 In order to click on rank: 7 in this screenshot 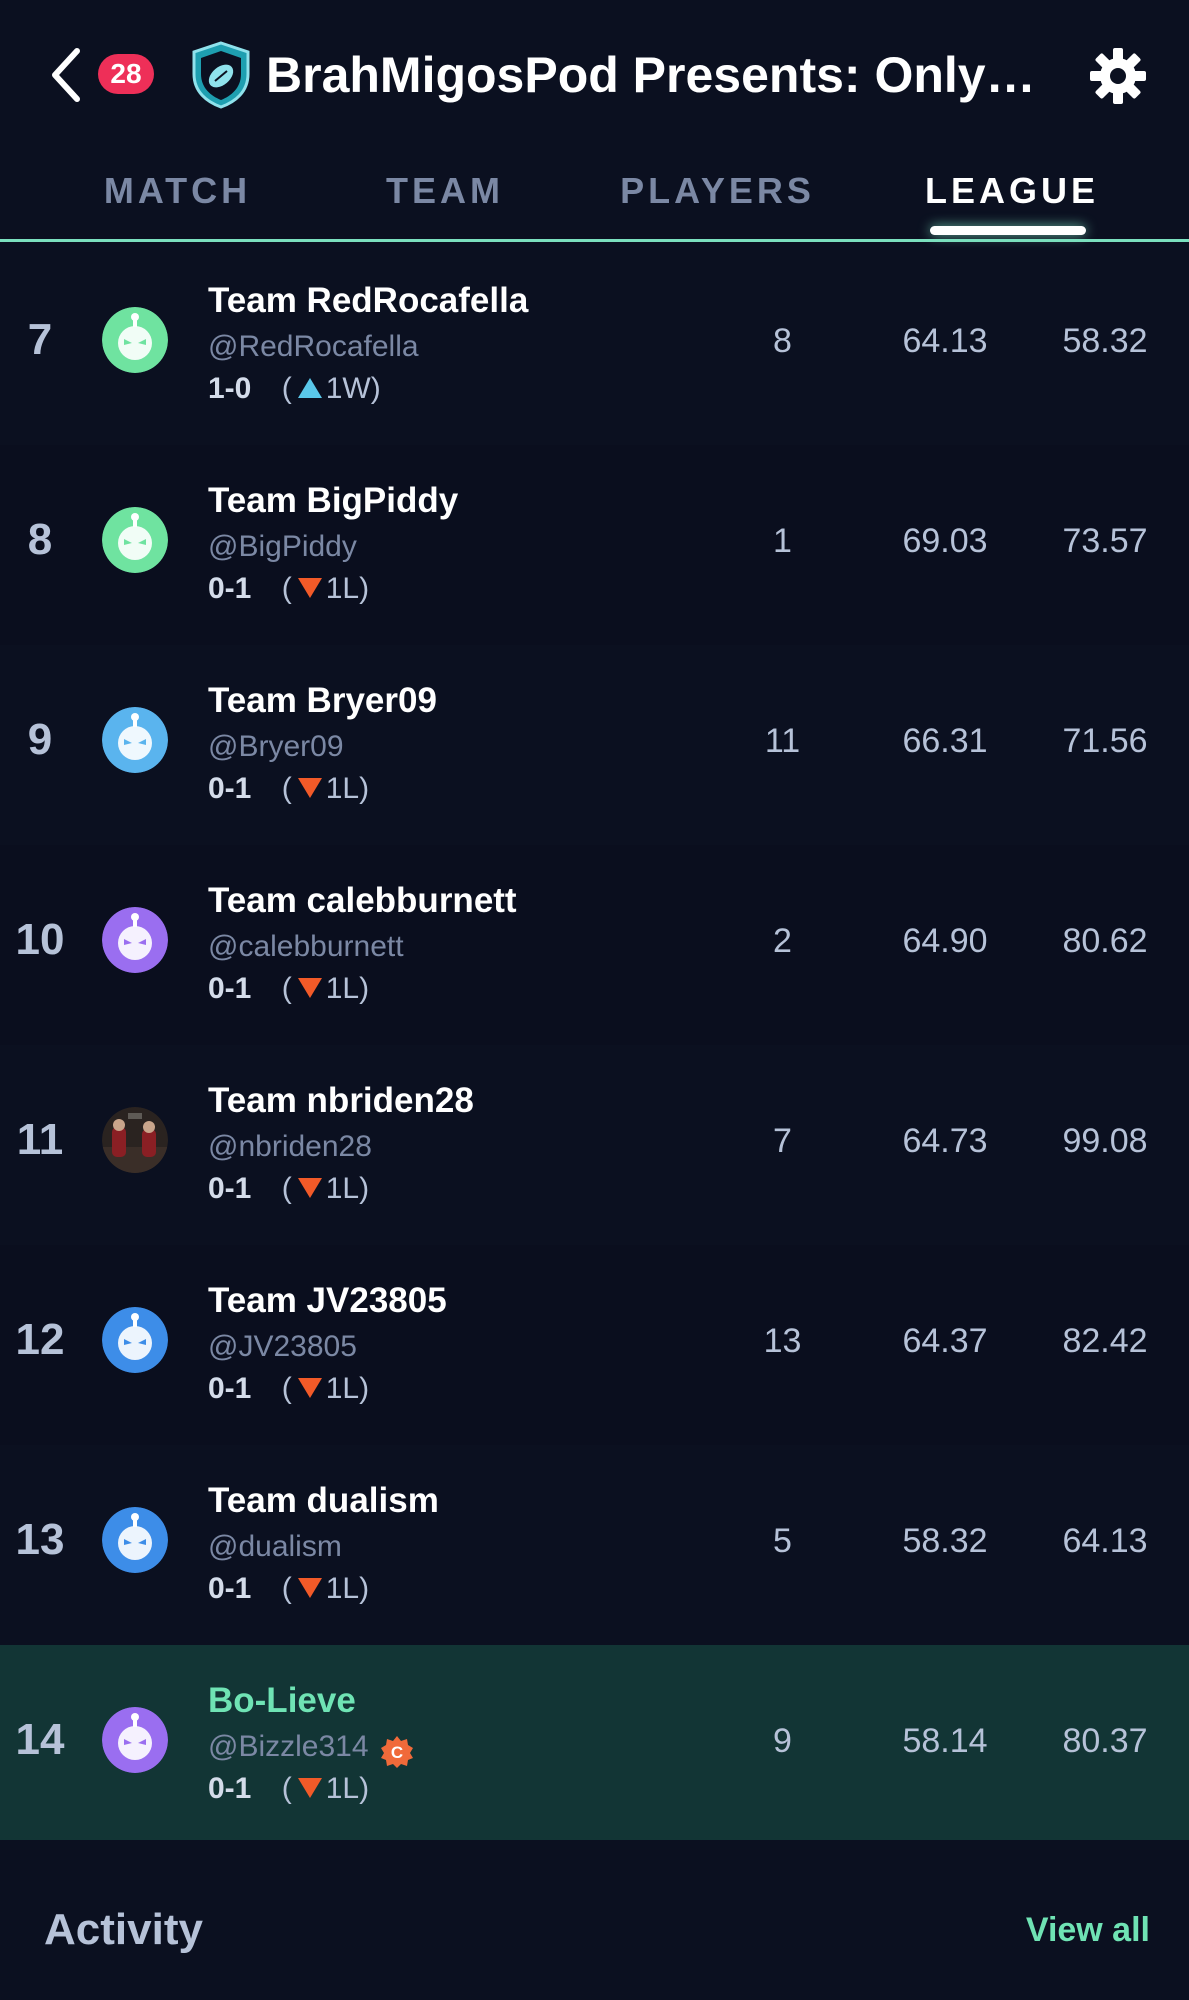, I will do `click(40, 339)`.